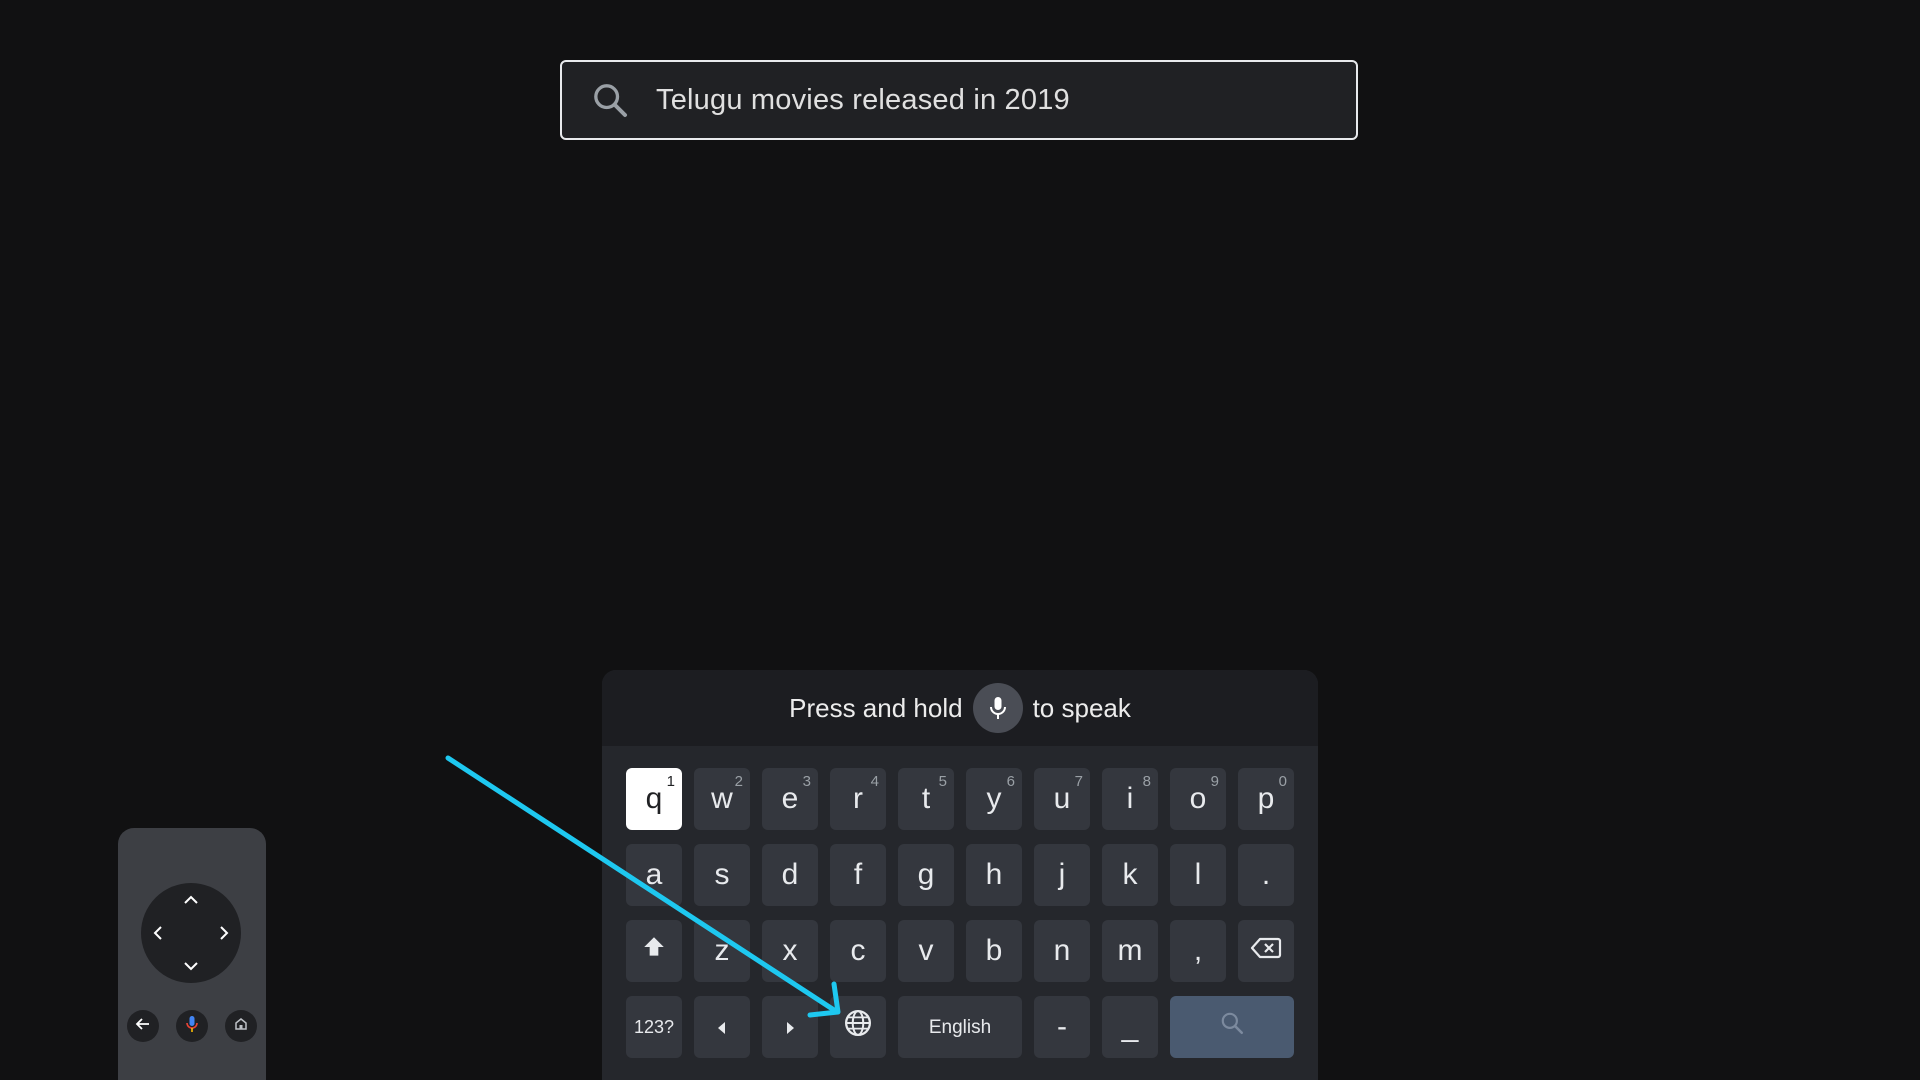 The image size is (1920, 1080). I want to click on home-icon, so click(241, 1026).